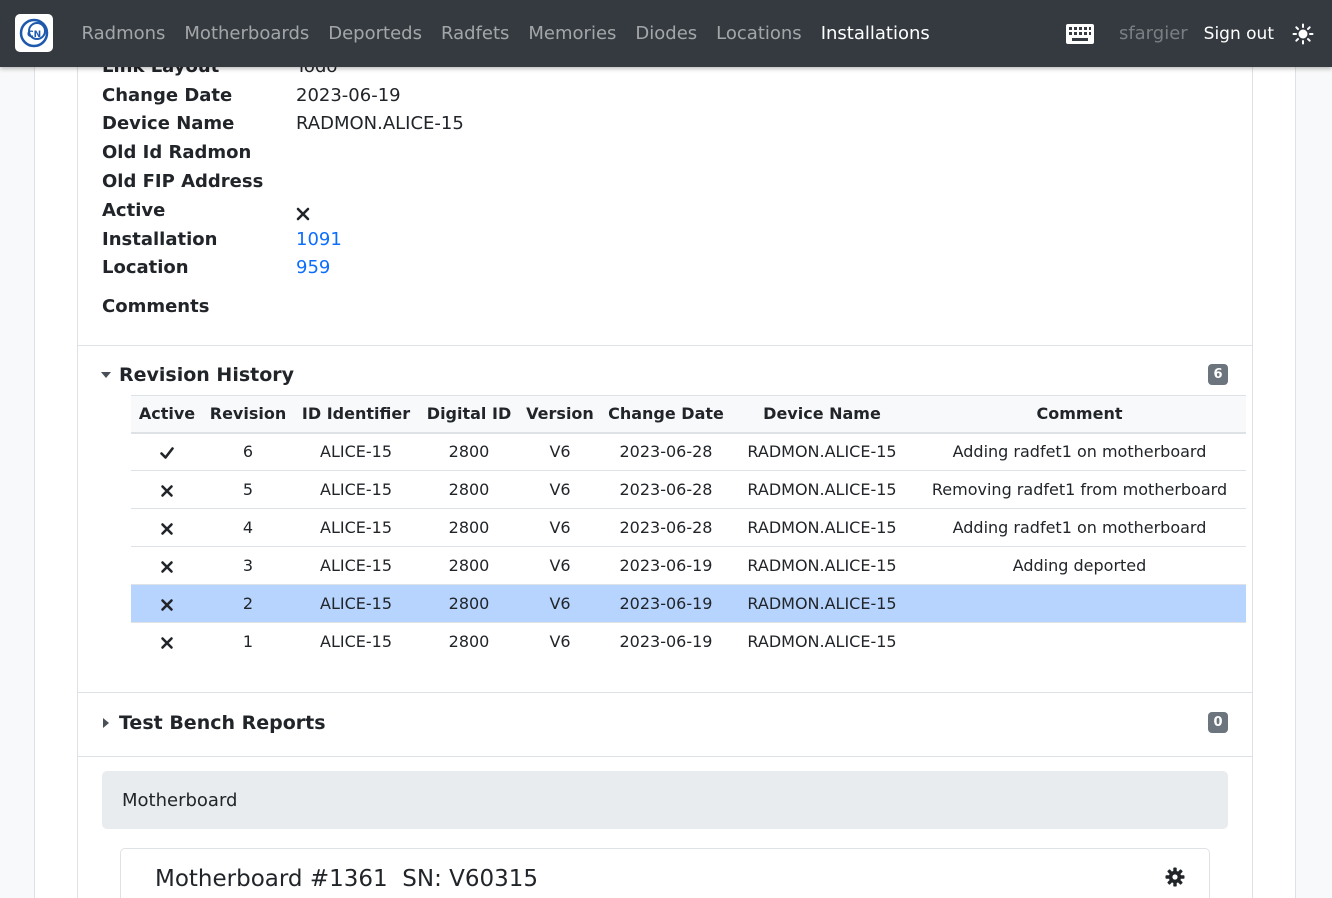  I want to click on table-row: 2 ALICE-15 2800 V6 2023-06-19 RADMON.ALICE-15, so click(688, 603).